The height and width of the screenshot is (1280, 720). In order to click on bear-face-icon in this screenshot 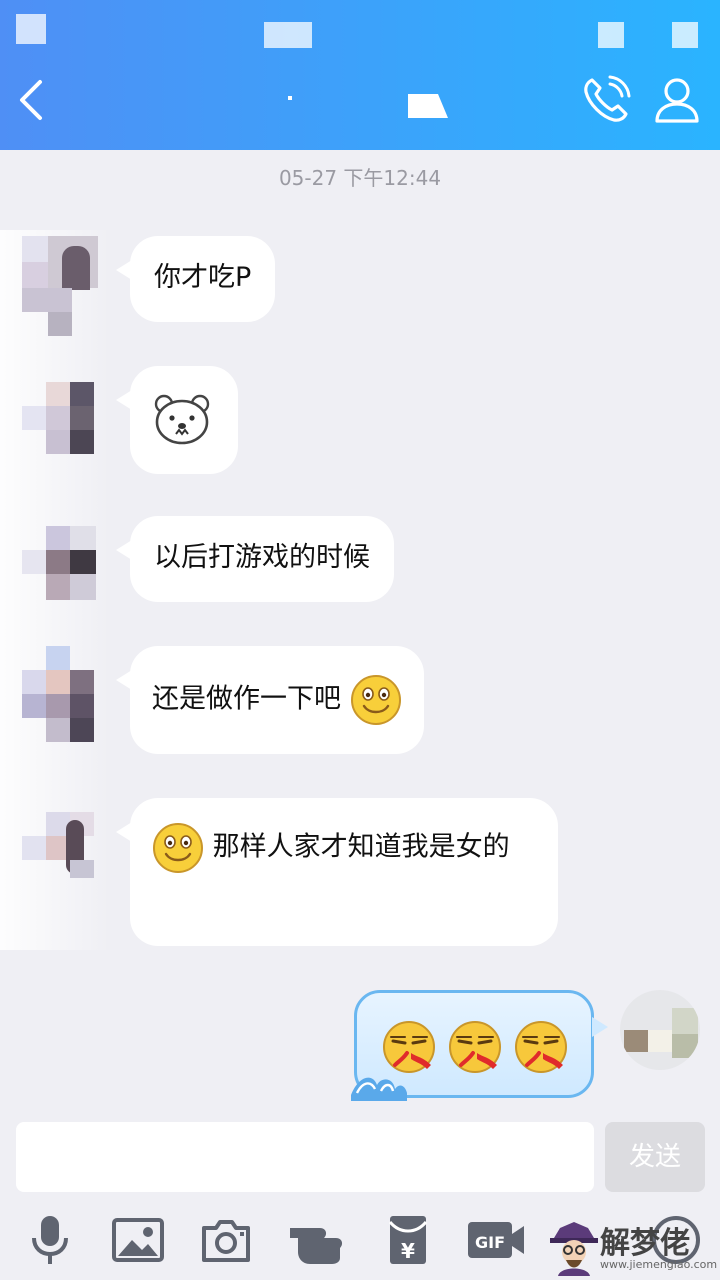, I will do `click(182, 419)`.